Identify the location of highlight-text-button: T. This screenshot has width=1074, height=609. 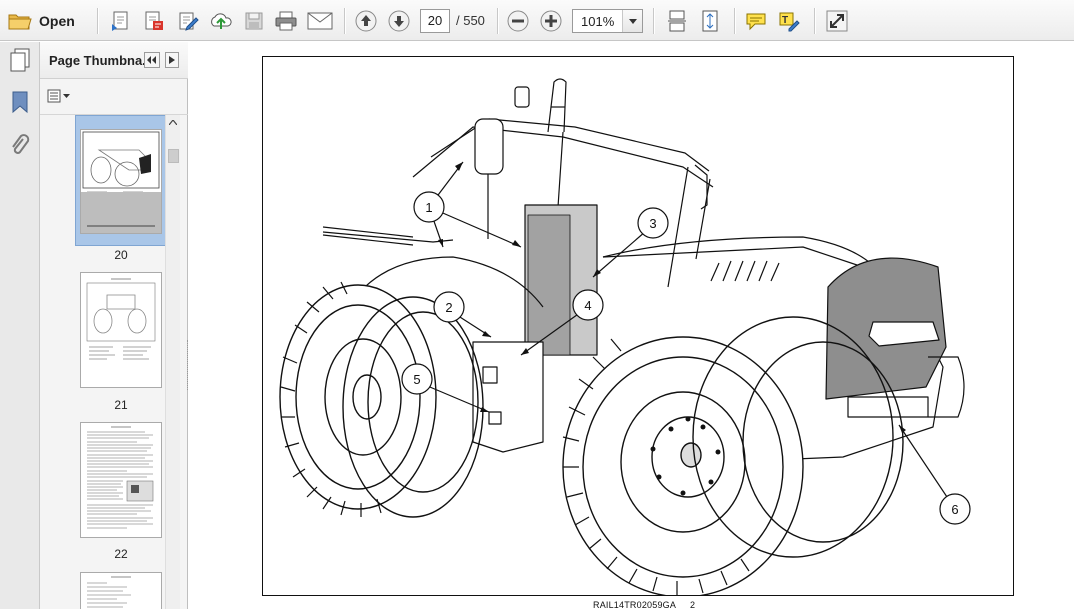
(789, 21).